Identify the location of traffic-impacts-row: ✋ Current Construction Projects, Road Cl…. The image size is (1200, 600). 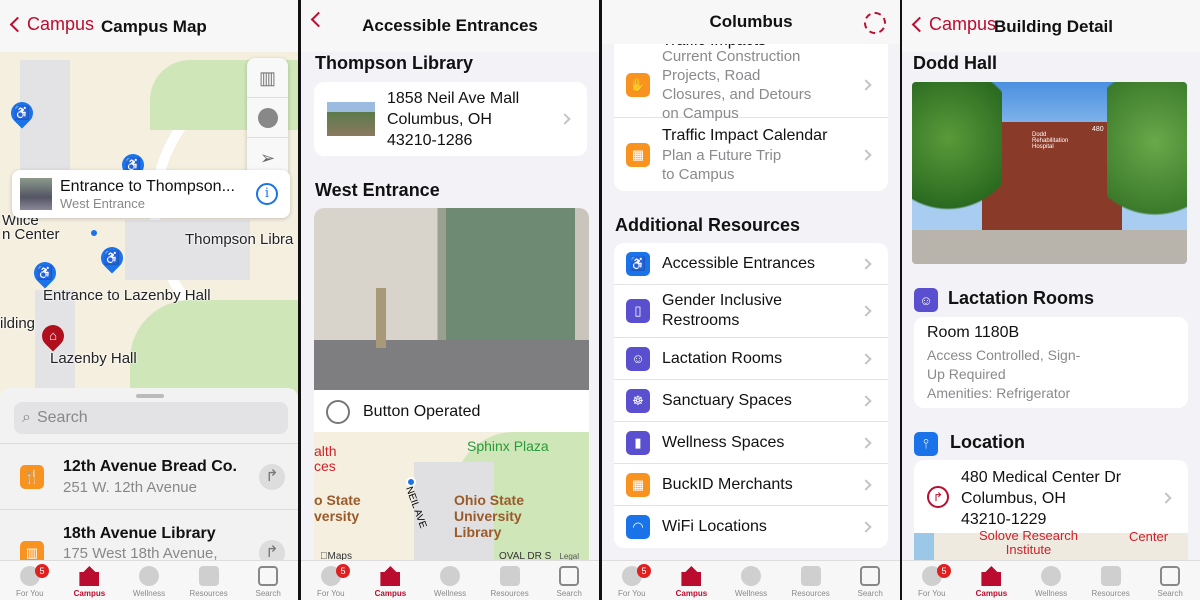
(751, 85).